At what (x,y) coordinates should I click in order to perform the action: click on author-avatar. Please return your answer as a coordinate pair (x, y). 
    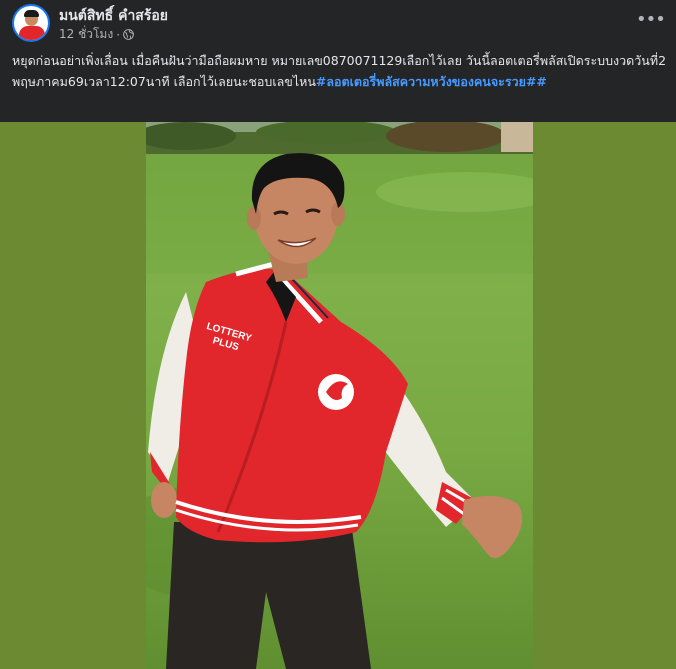
    Looking at the image, I should click on (31, 23).